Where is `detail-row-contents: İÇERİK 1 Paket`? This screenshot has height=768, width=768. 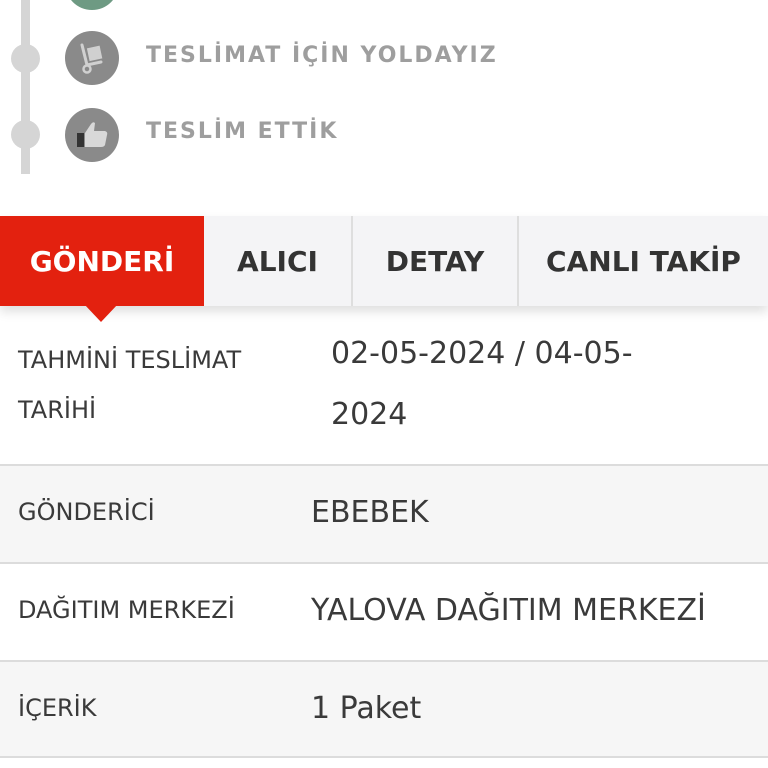
detail-row-contents: İÇERİK 1 Paket is located at coordinates (384, 710).